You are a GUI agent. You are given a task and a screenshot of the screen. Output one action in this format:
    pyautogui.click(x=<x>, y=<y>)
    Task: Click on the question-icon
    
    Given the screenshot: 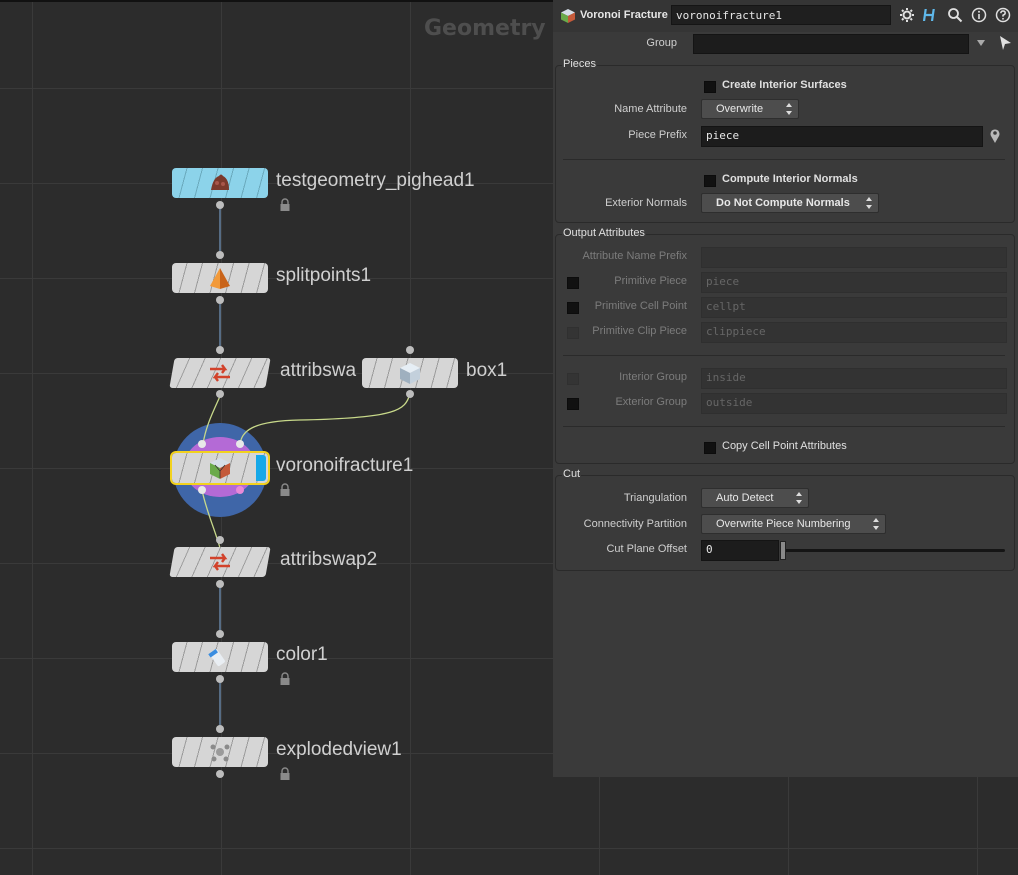 What is the action you would take?
    pyautogui.click(x=1003, y=15)
    